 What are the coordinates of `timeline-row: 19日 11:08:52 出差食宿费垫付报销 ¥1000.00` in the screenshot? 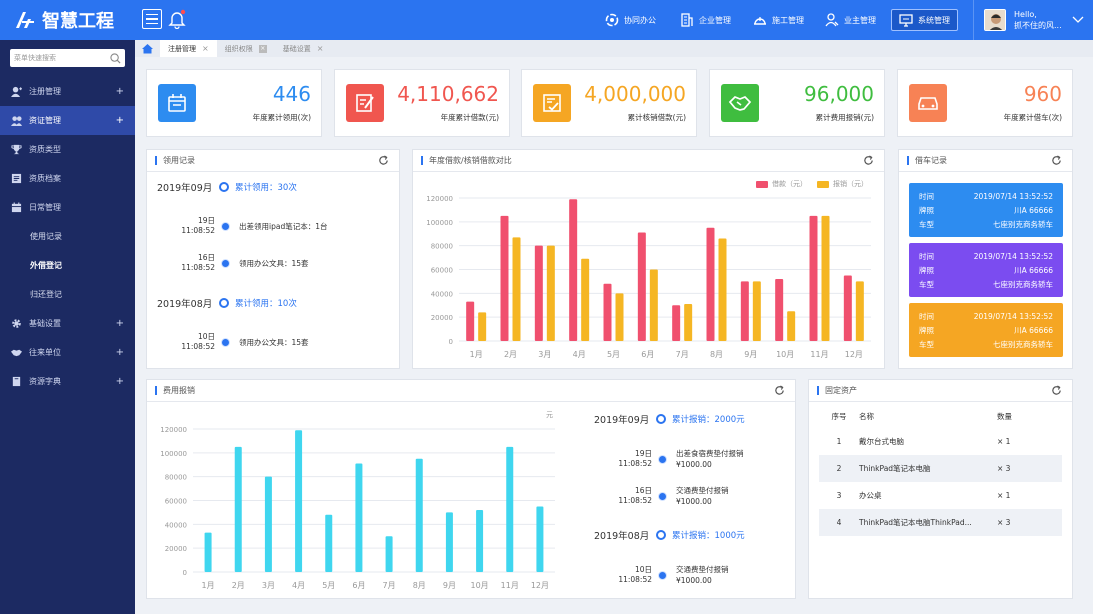 It's located at (673, 459).